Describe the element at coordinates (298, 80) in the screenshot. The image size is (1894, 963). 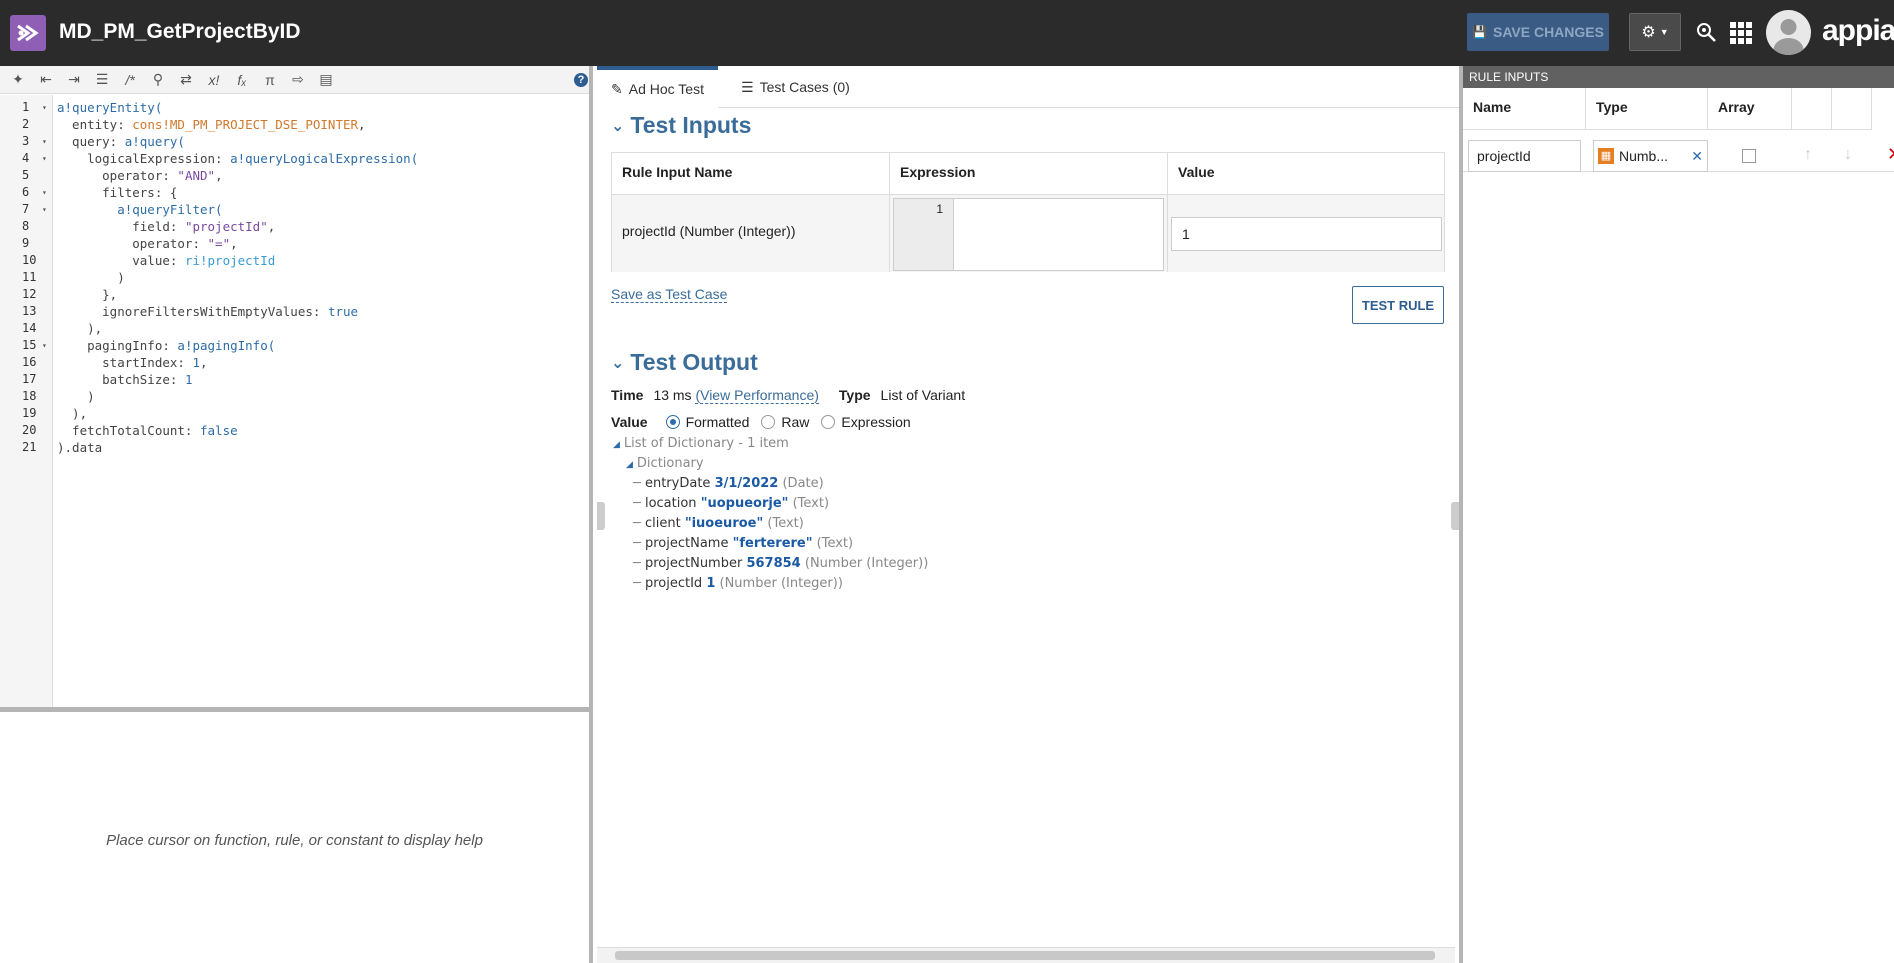
I see `export-icon: ⇨` at that location.